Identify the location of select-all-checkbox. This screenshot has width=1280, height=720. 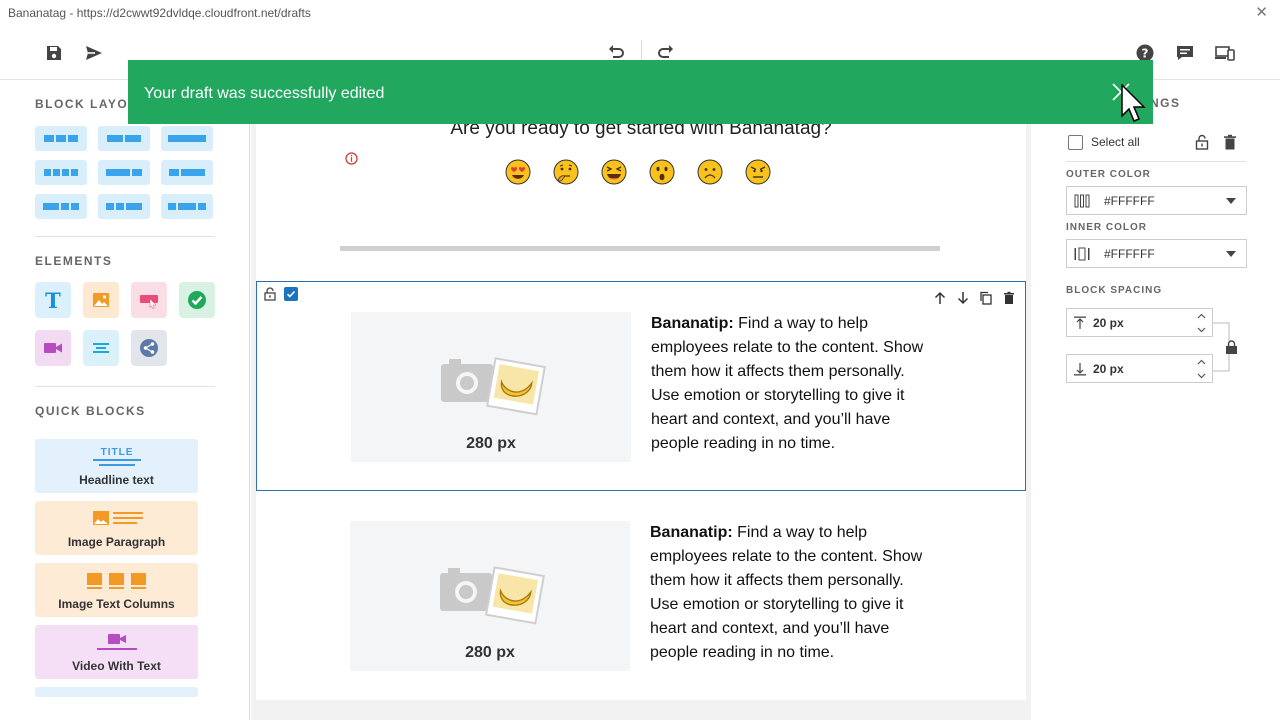
(1075, 142).